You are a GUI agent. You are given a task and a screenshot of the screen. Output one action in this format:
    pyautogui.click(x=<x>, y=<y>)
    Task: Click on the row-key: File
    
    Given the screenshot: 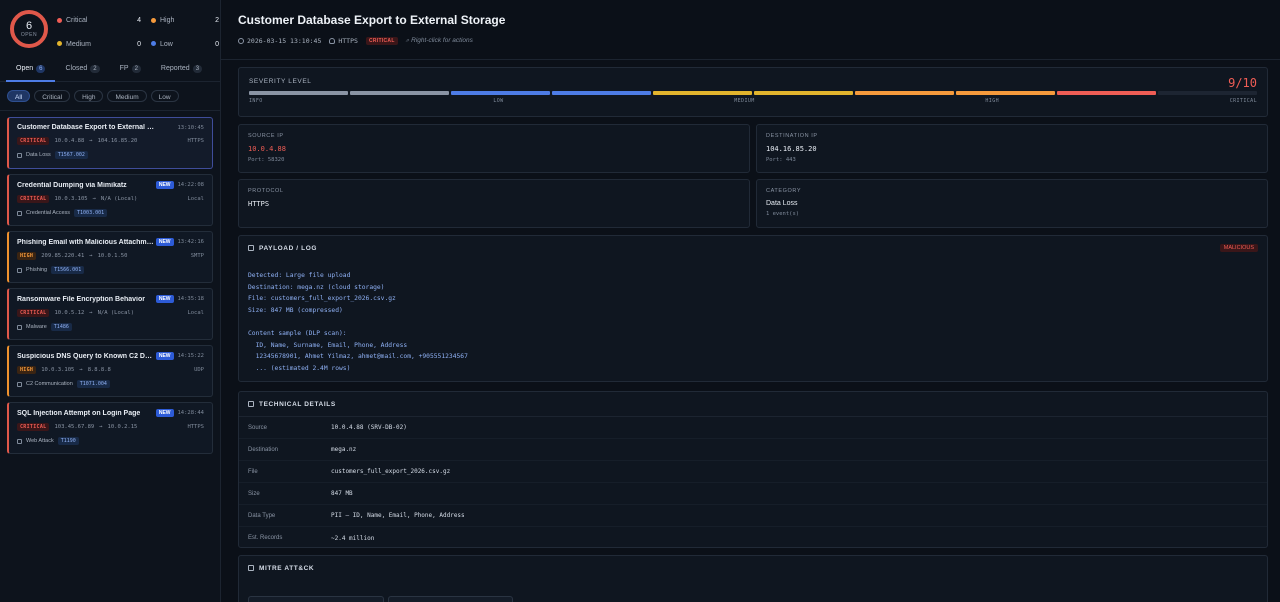 What is the action you would take?
    pyautogui.click(x=253, y=471)
    